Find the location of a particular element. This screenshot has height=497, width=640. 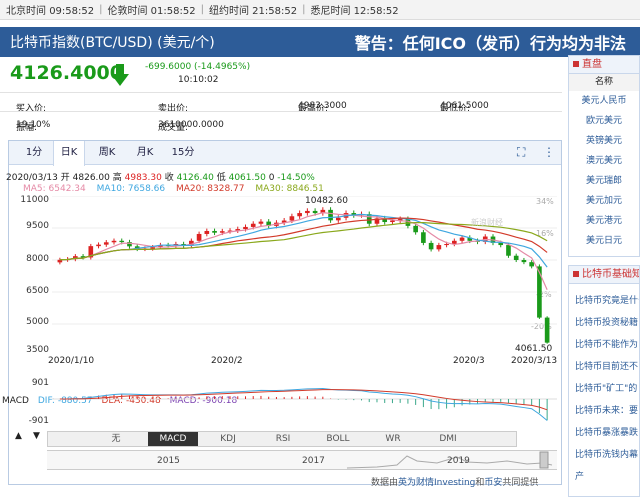

indicator-boll: BOLL is located at coordinates (338, 439).